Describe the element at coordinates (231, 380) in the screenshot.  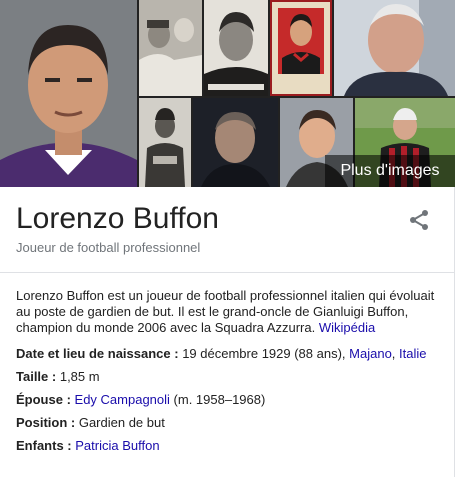
I see `fact-height: Taille : 1,85 m` at that location.